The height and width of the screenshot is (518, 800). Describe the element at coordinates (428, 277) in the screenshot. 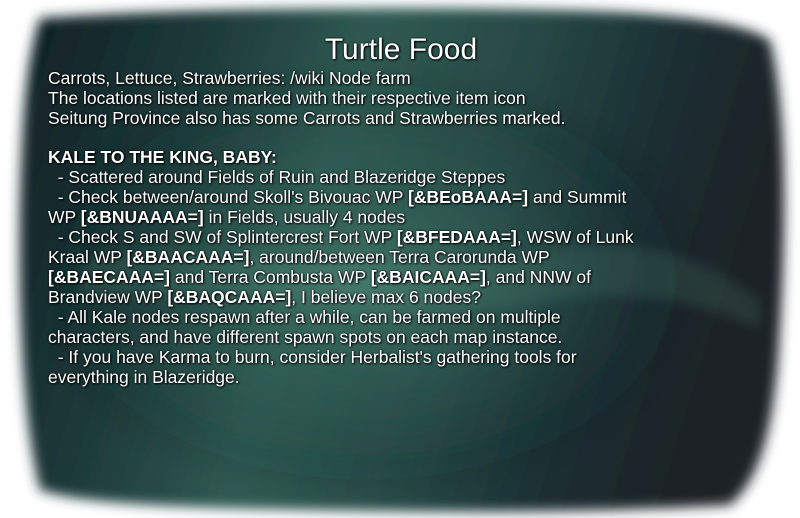

I see `waypoint-code: [&BAICAAA=]` at that location.